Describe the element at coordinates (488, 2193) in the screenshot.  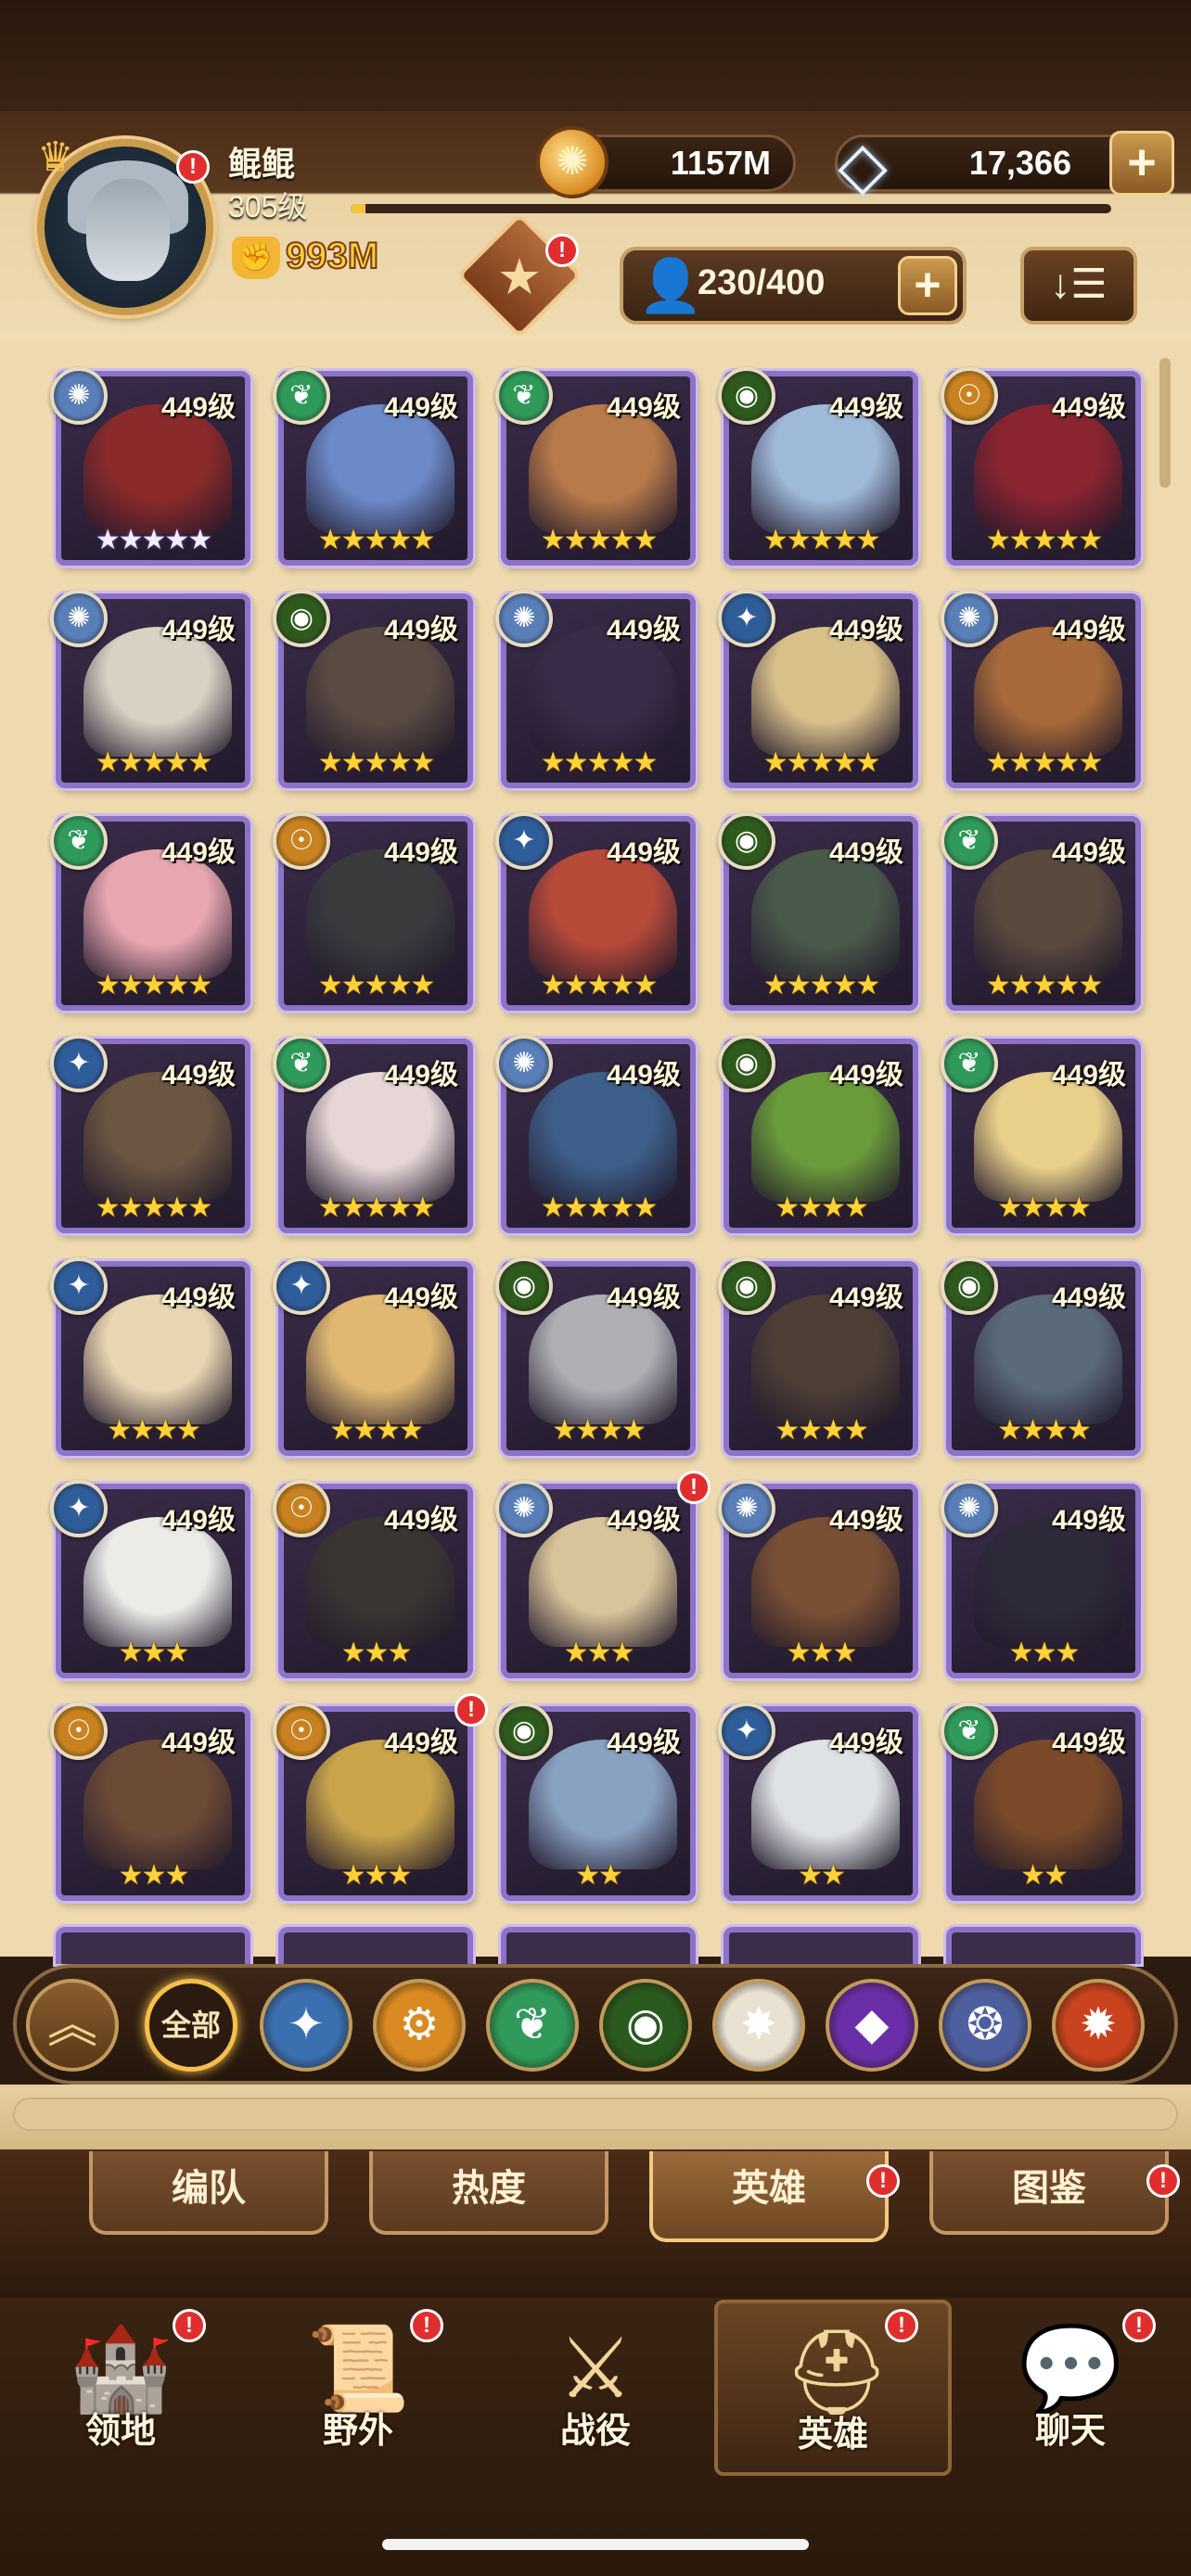
I see `sub-tab-1: 热度` at that location.